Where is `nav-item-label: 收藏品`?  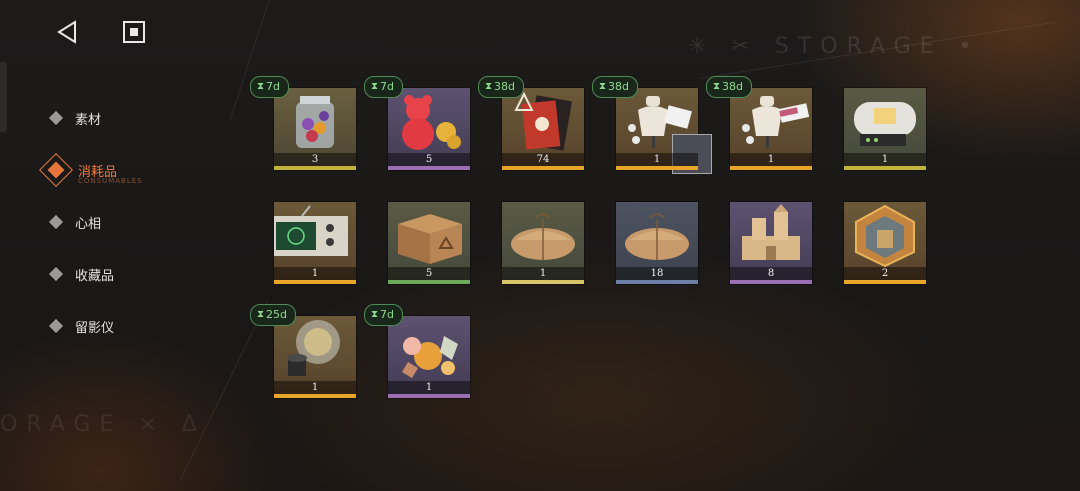 nav-item-label: 收藏品 is located at coordinates (95, 276).